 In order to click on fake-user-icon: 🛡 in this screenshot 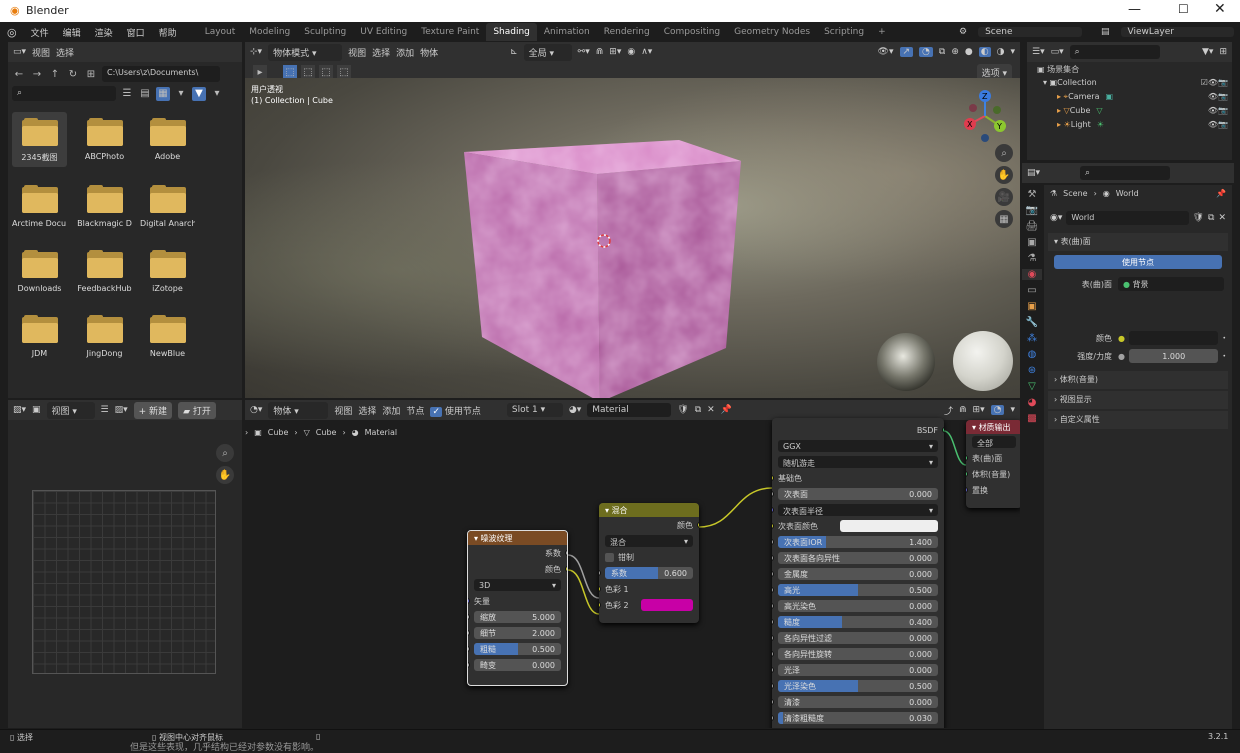, I will do `click(1198, 218)`.